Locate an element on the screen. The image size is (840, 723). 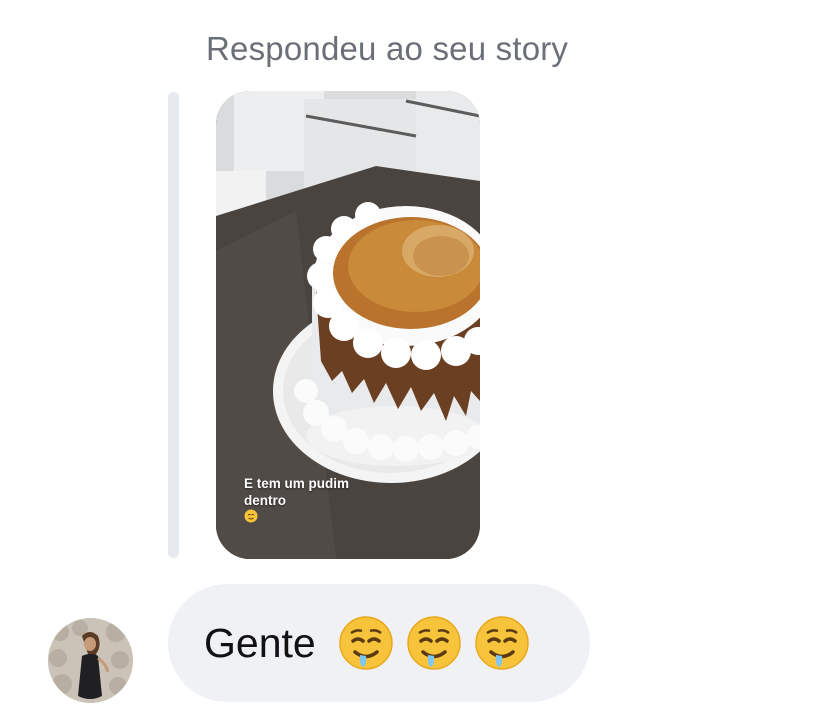
story-caption-line2: dentro is located at coordinates (265, 500).